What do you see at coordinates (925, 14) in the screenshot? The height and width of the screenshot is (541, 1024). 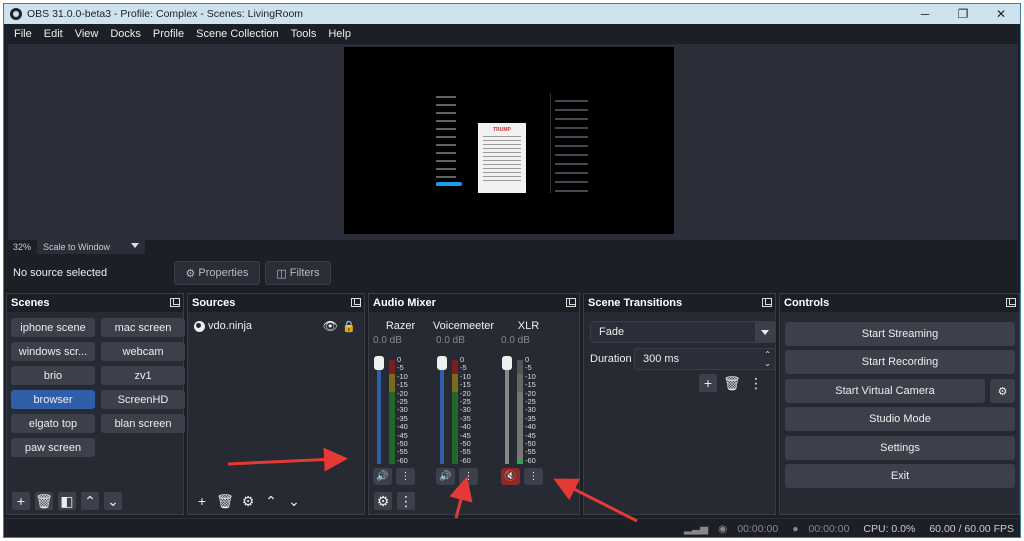 I see `minimize-button: ─` at bounding box center [925, 14].